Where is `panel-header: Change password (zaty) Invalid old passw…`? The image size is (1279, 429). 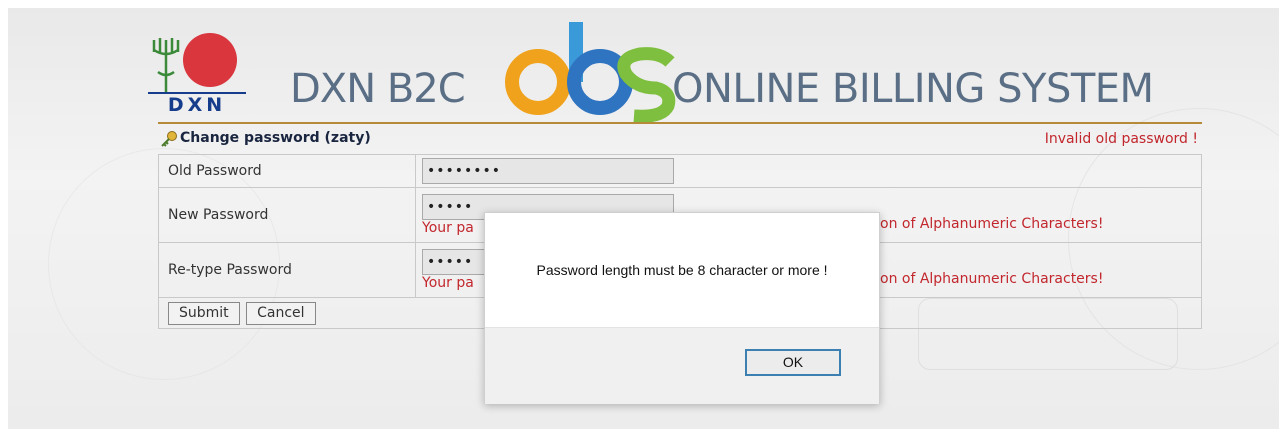 panel-header: Change password (zaty) Invalid old passw… is located at coordinates (680, 138).